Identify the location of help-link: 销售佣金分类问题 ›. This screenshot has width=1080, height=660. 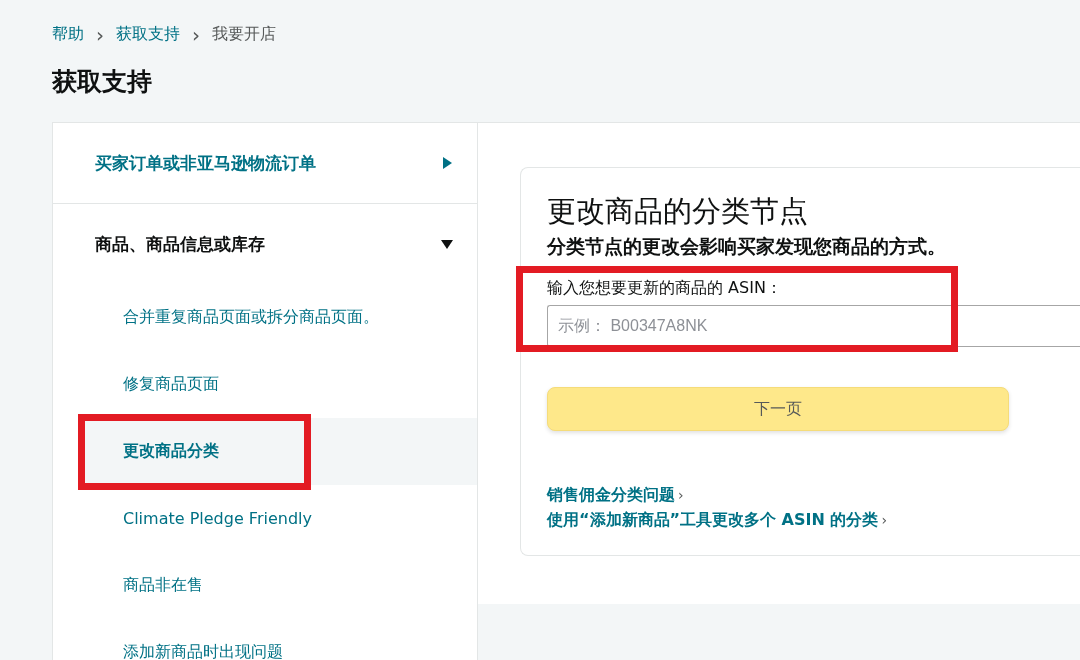
(615, 495).